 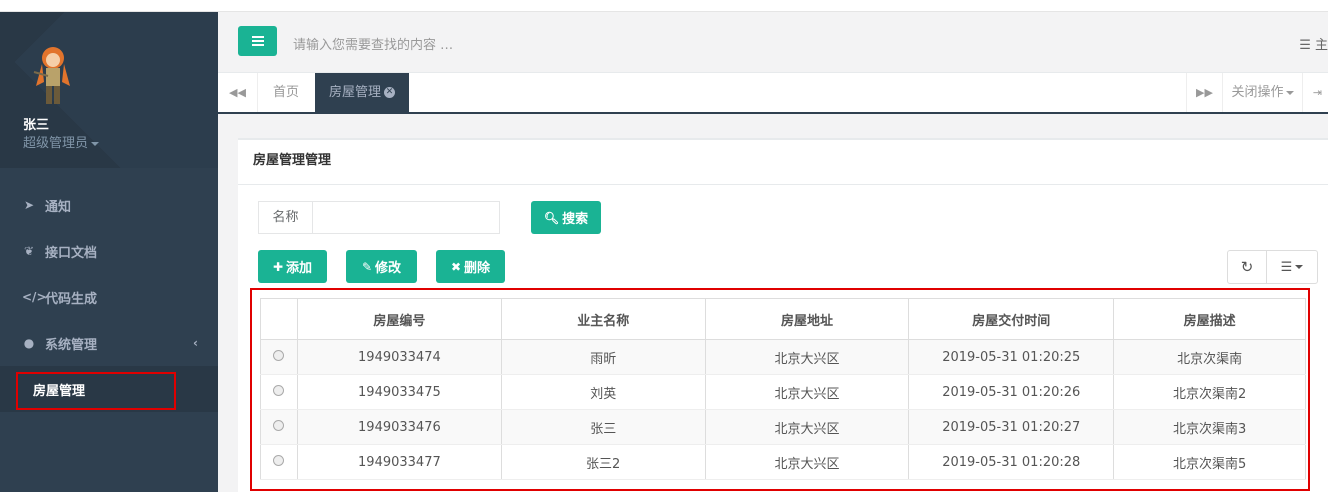 I want to click on tab-label: 房屋管理, so click(x=355, y=92).